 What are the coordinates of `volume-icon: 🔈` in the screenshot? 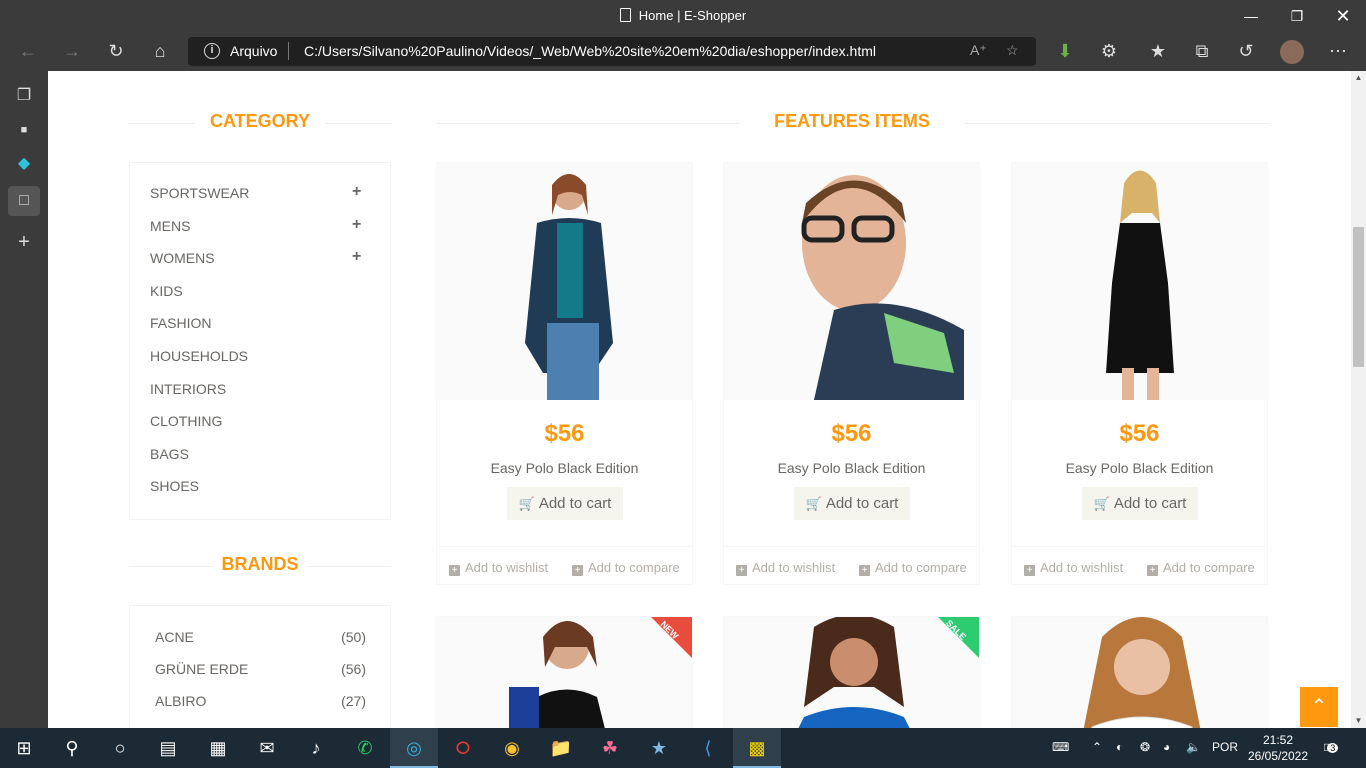 It's located at (1193, 747).